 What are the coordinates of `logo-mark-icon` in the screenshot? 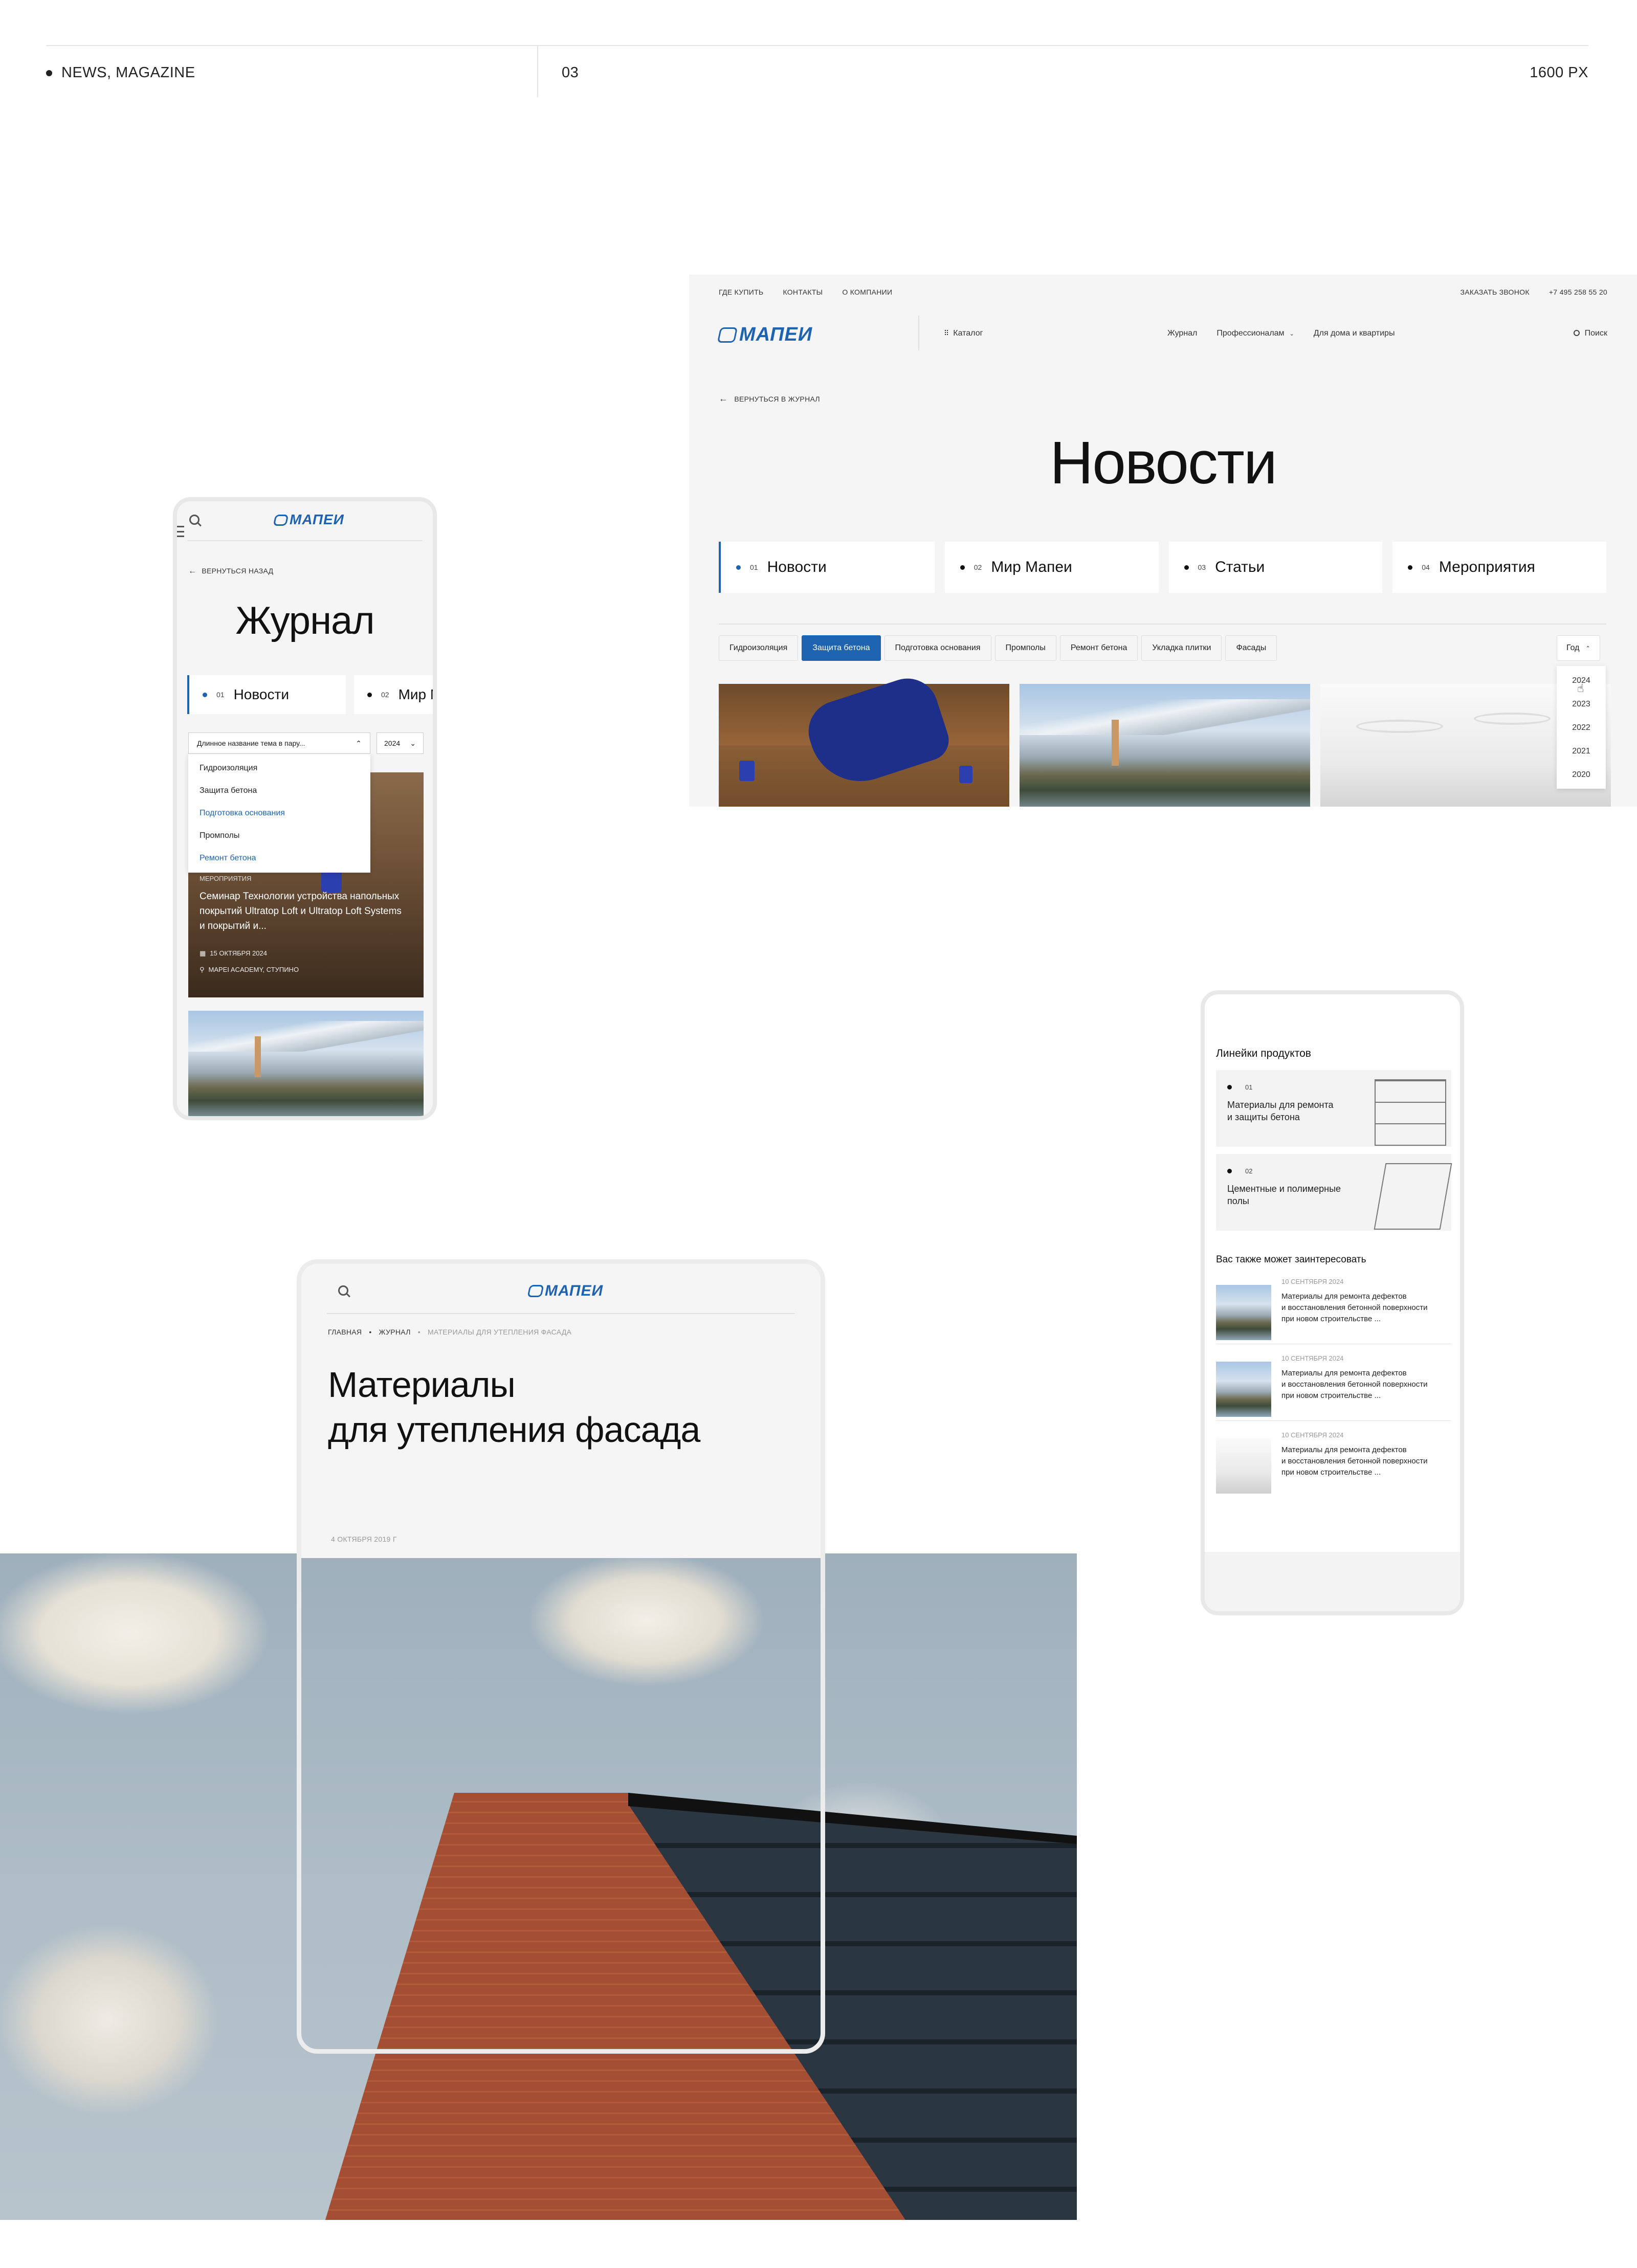 It's located at (727, 335).